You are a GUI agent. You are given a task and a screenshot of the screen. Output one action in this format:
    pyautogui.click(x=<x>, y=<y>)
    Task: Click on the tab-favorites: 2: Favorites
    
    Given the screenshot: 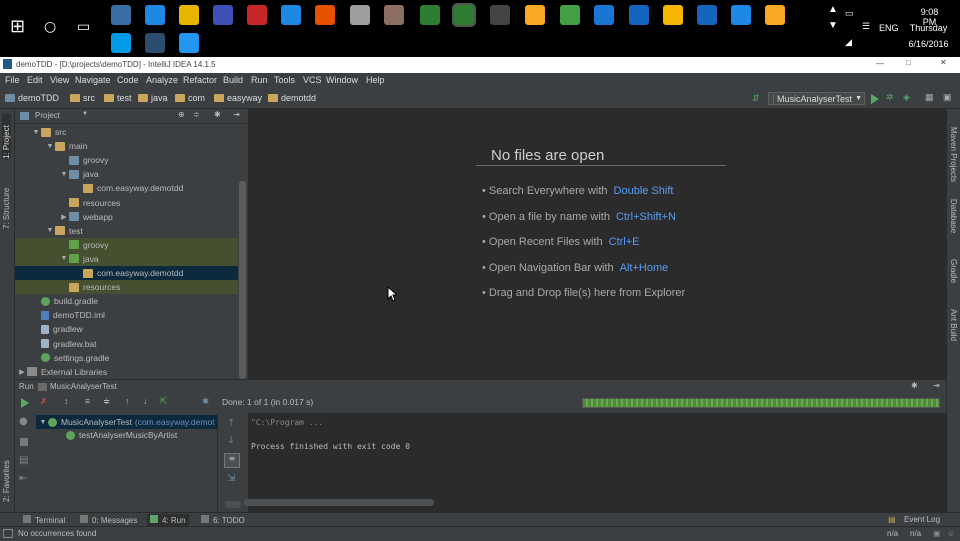 What is the action you would take?
    pyautogui.click(x=6, y=474)
    